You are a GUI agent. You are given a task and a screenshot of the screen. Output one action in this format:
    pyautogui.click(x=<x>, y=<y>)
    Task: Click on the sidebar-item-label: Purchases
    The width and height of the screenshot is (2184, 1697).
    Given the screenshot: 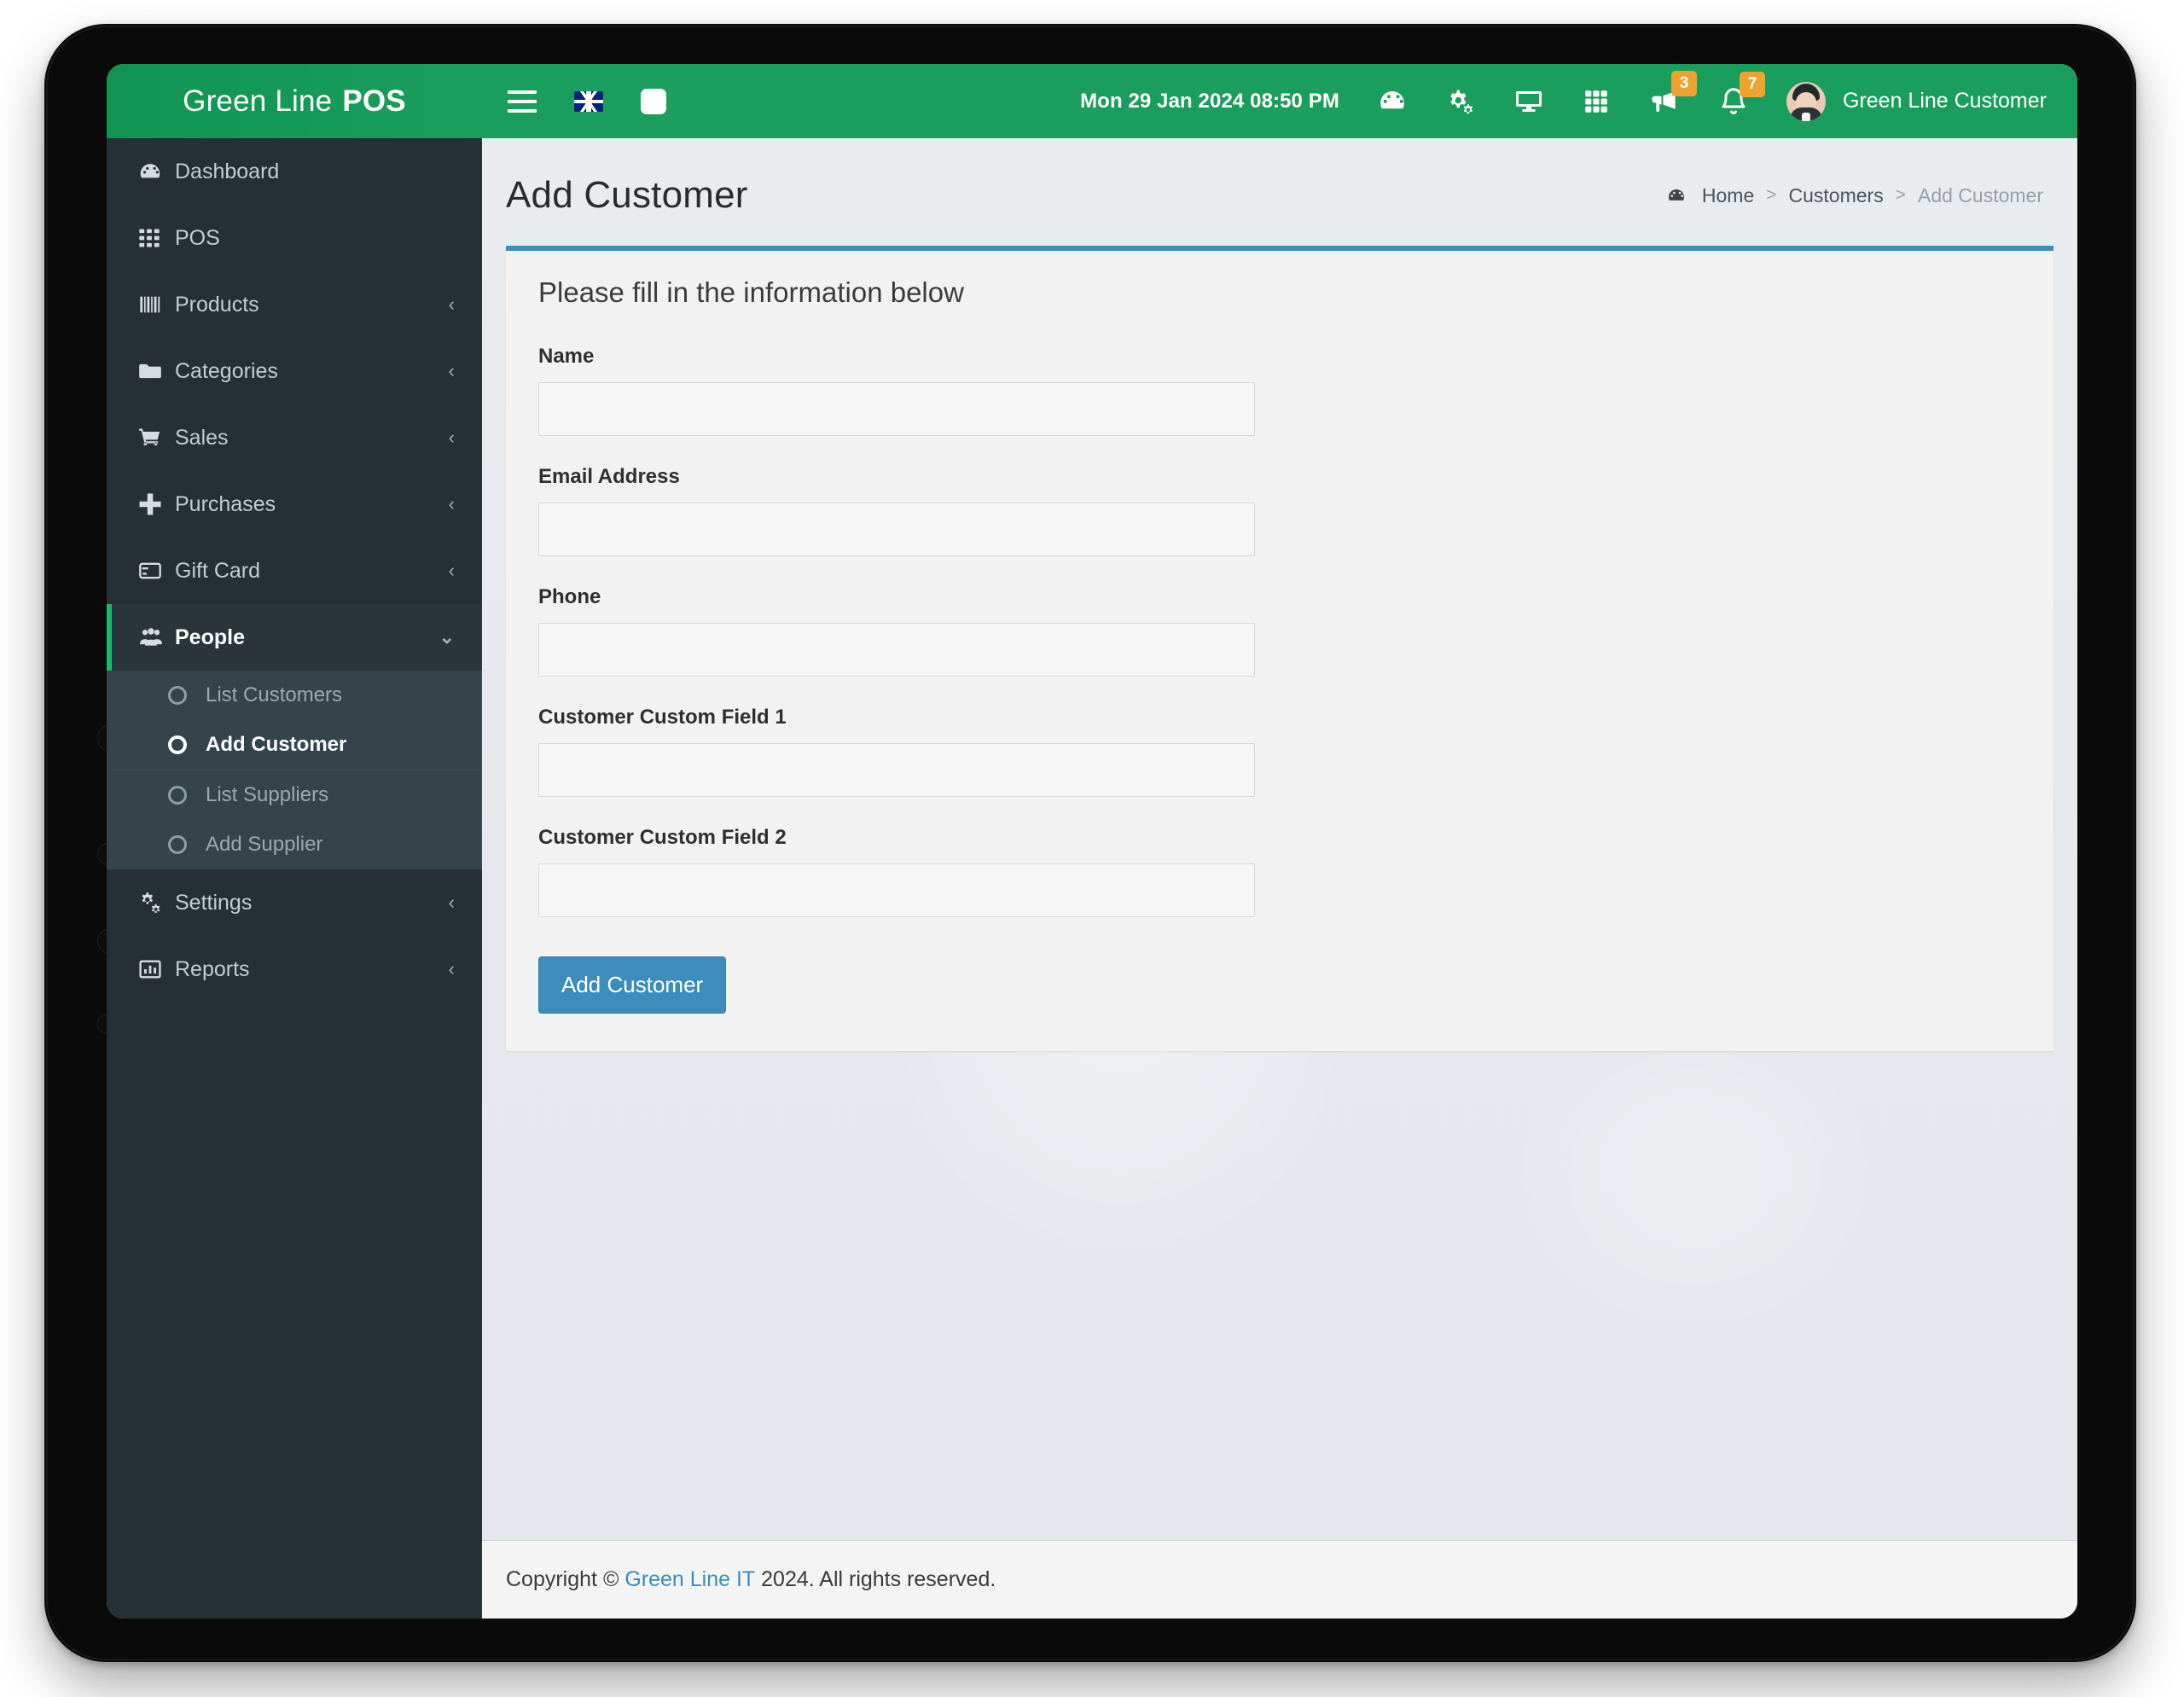 What is the action you would take?
    pyautogui.click(x=226, y=503)
    